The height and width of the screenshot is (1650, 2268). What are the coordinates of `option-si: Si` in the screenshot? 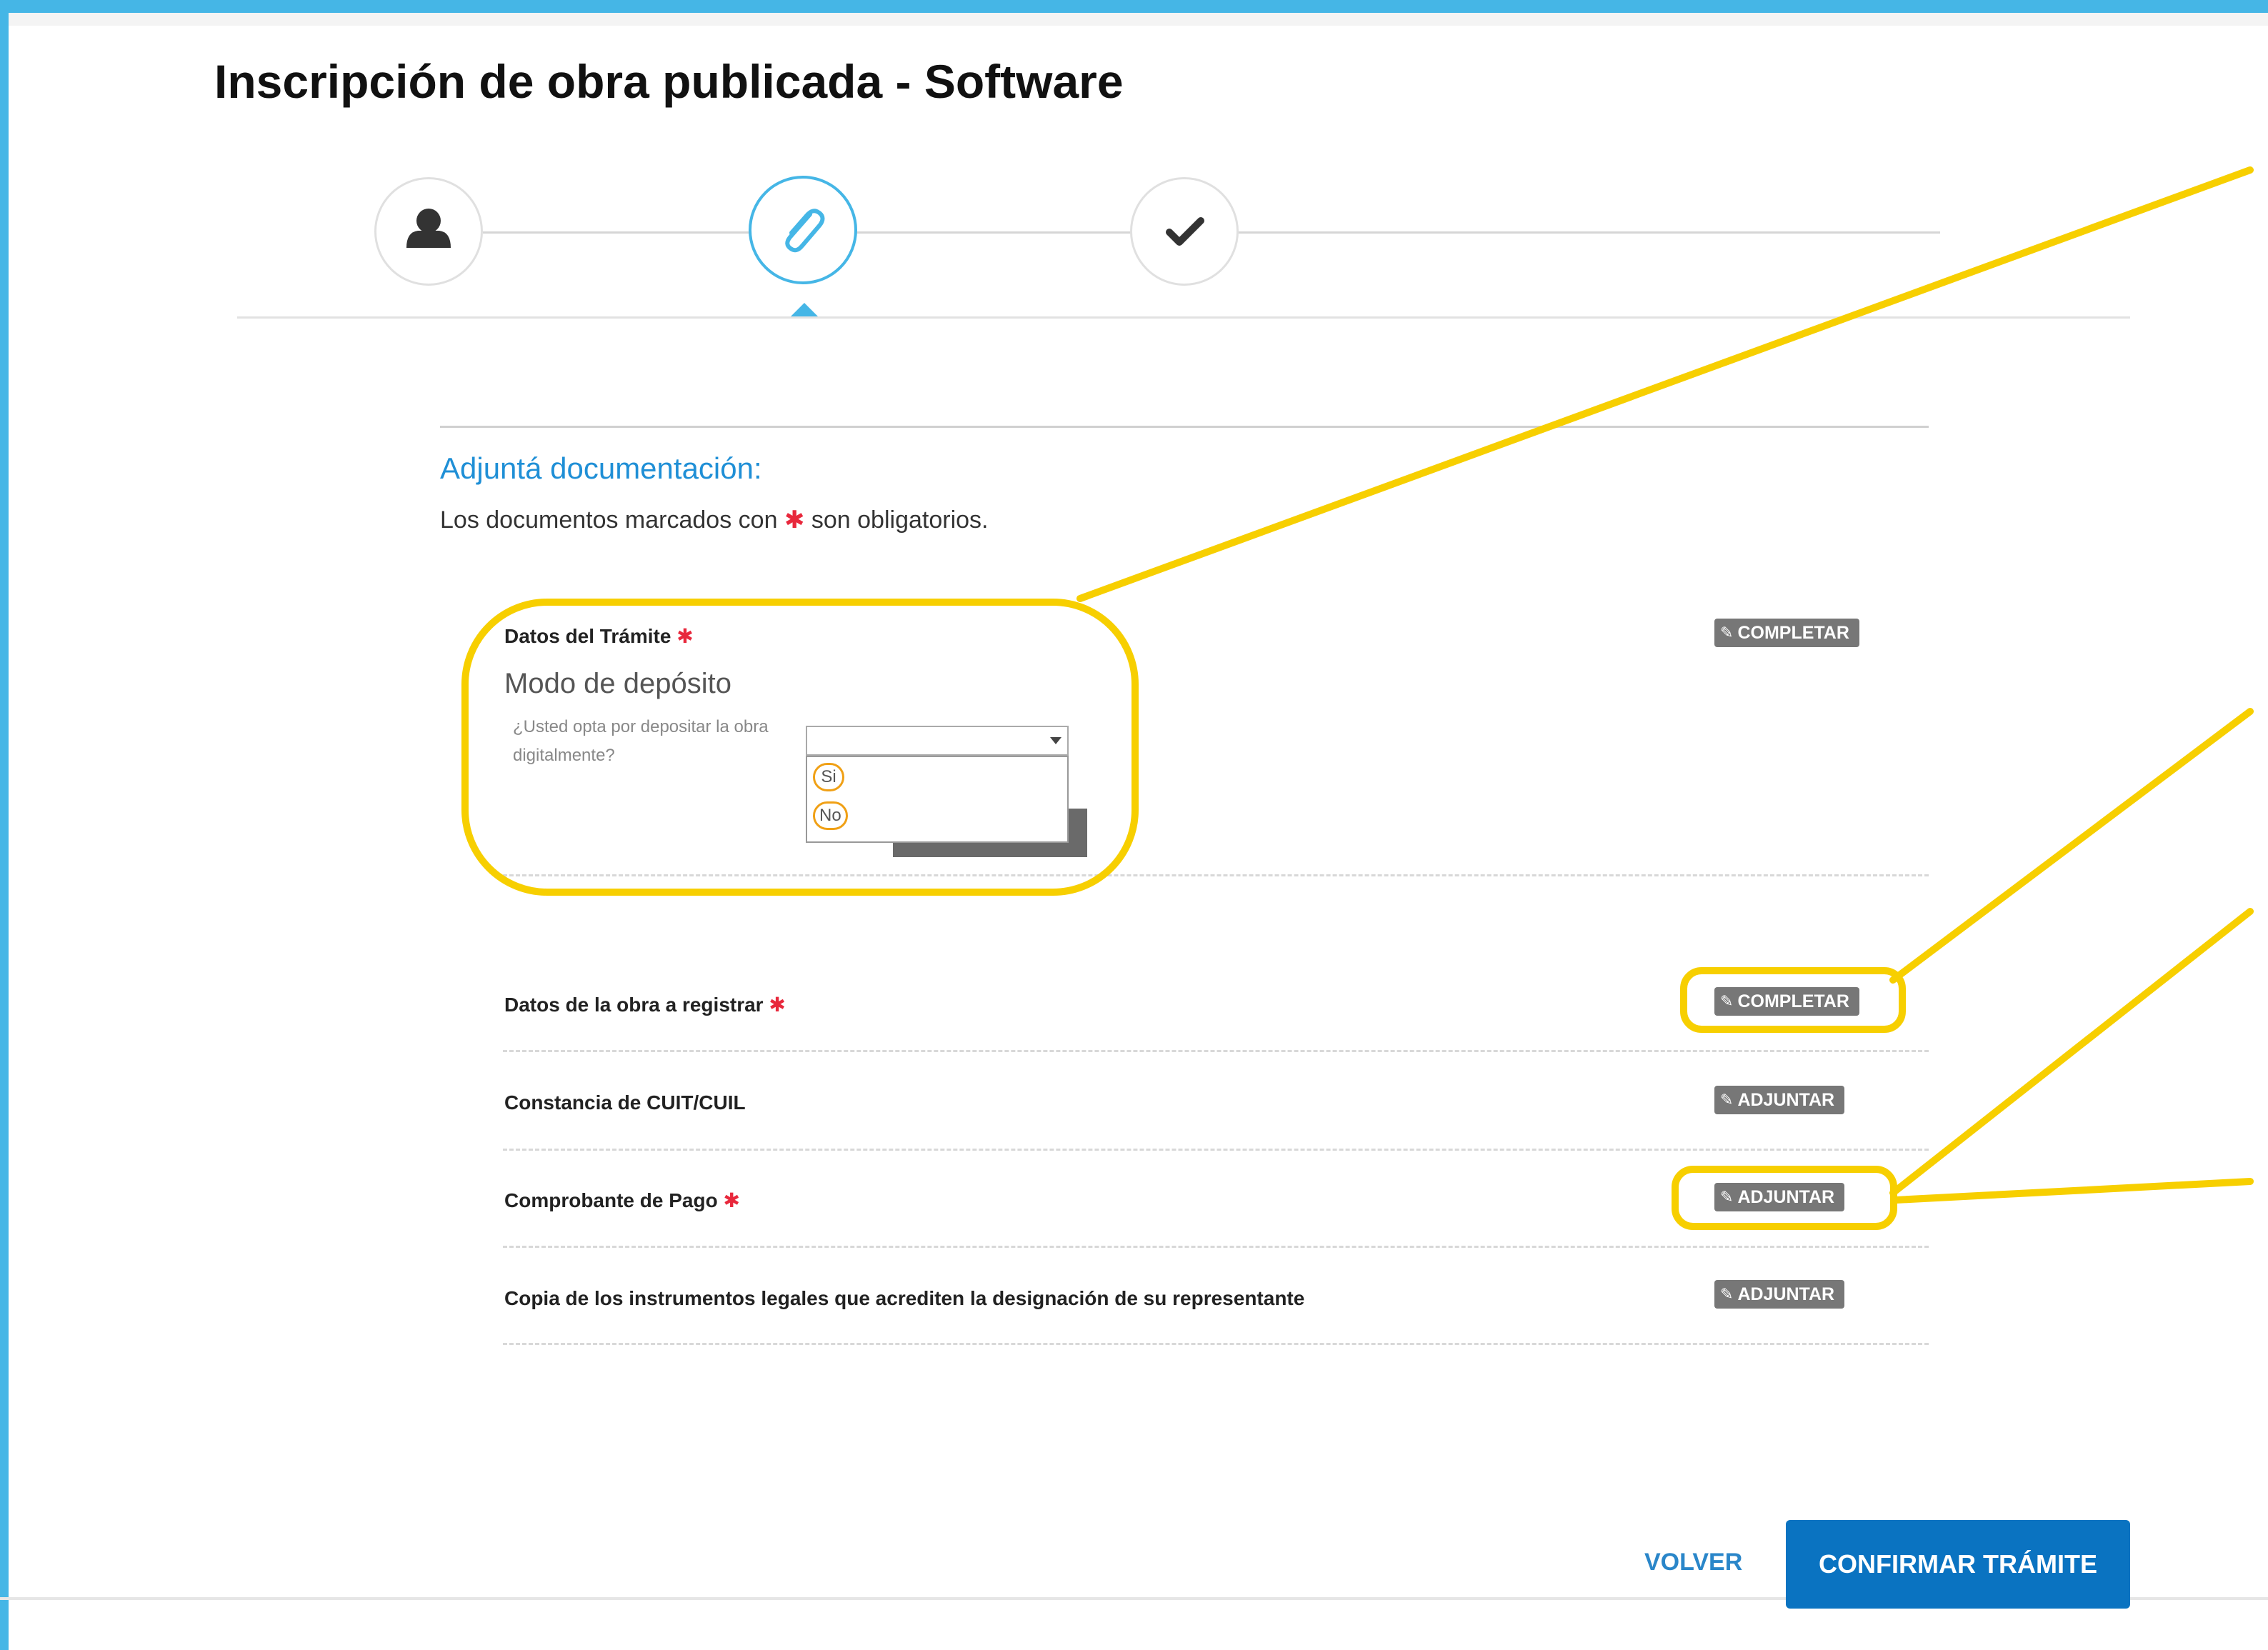 It's located at (828, 777).